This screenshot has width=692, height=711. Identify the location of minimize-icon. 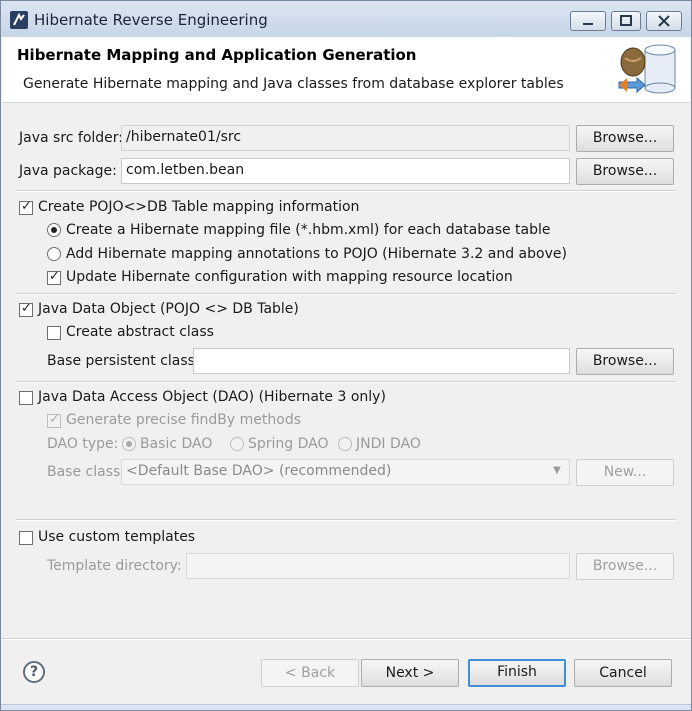
(588, 24).